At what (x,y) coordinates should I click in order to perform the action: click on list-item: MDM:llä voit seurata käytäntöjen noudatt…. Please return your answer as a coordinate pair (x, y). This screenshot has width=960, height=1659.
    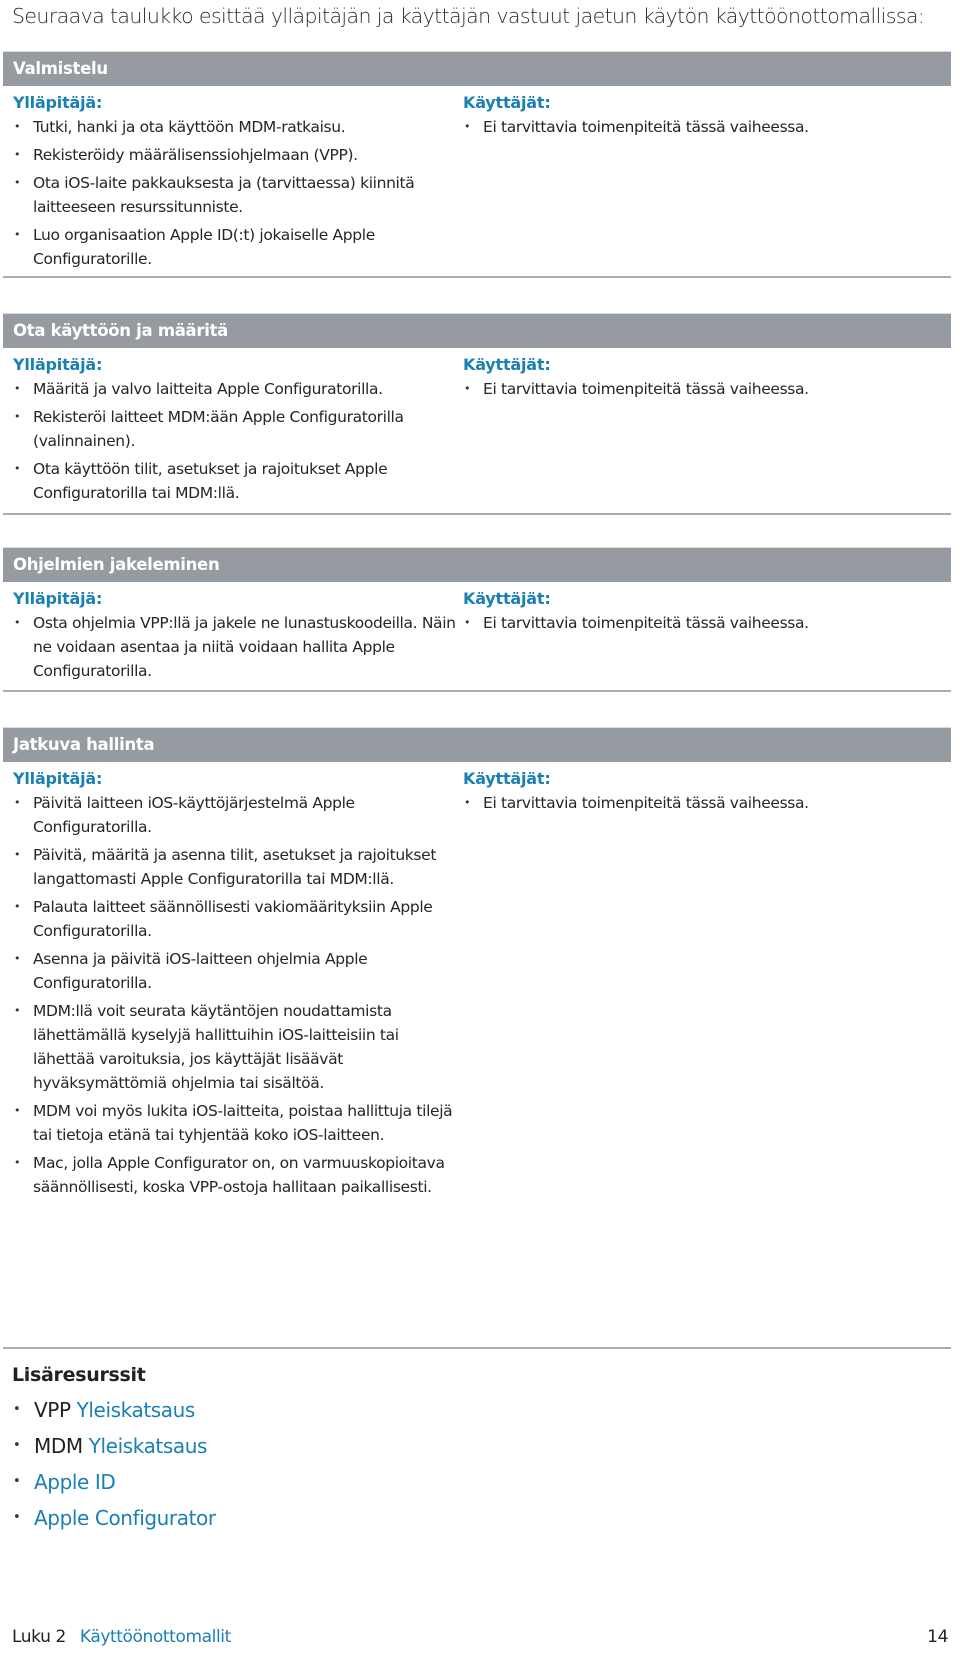
    Looking at the image, I should click on (237, 1047).